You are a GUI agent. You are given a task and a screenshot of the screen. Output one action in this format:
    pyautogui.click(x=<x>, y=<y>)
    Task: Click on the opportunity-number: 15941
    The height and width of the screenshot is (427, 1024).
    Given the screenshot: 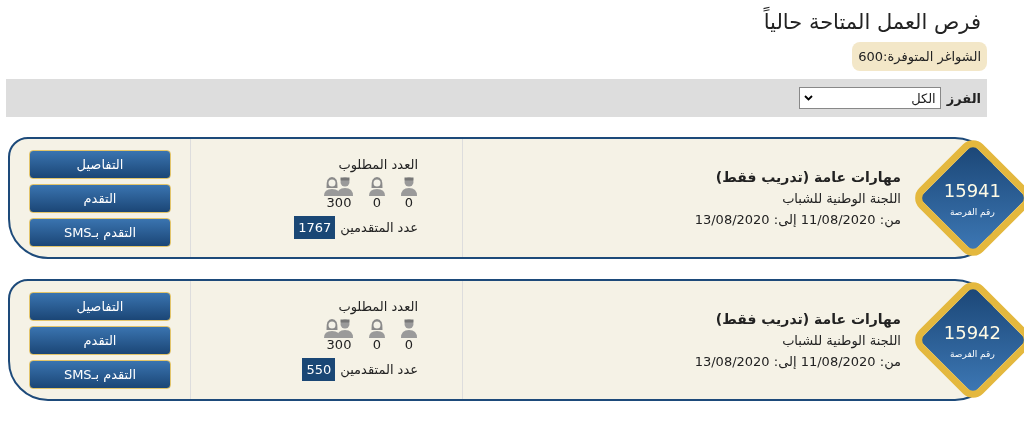 What is the action you would take?
    pyautogui.click(x=973, y=190)
    